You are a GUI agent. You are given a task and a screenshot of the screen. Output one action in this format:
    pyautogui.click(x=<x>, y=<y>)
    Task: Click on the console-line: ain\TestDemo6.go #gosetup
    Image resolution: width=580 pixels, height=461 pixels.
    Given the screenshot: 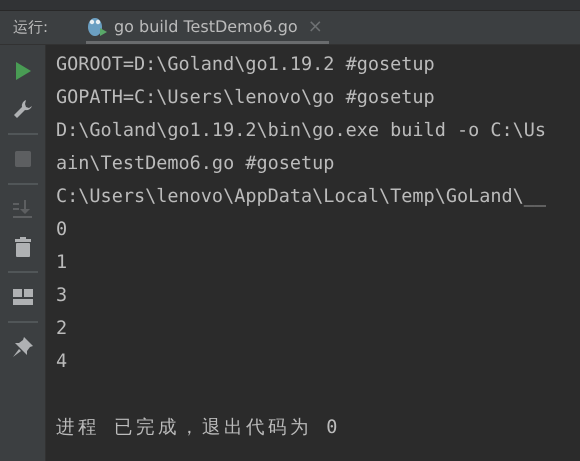 What is the action you would take?
    pyautogui.click(x=196, y=164)
    